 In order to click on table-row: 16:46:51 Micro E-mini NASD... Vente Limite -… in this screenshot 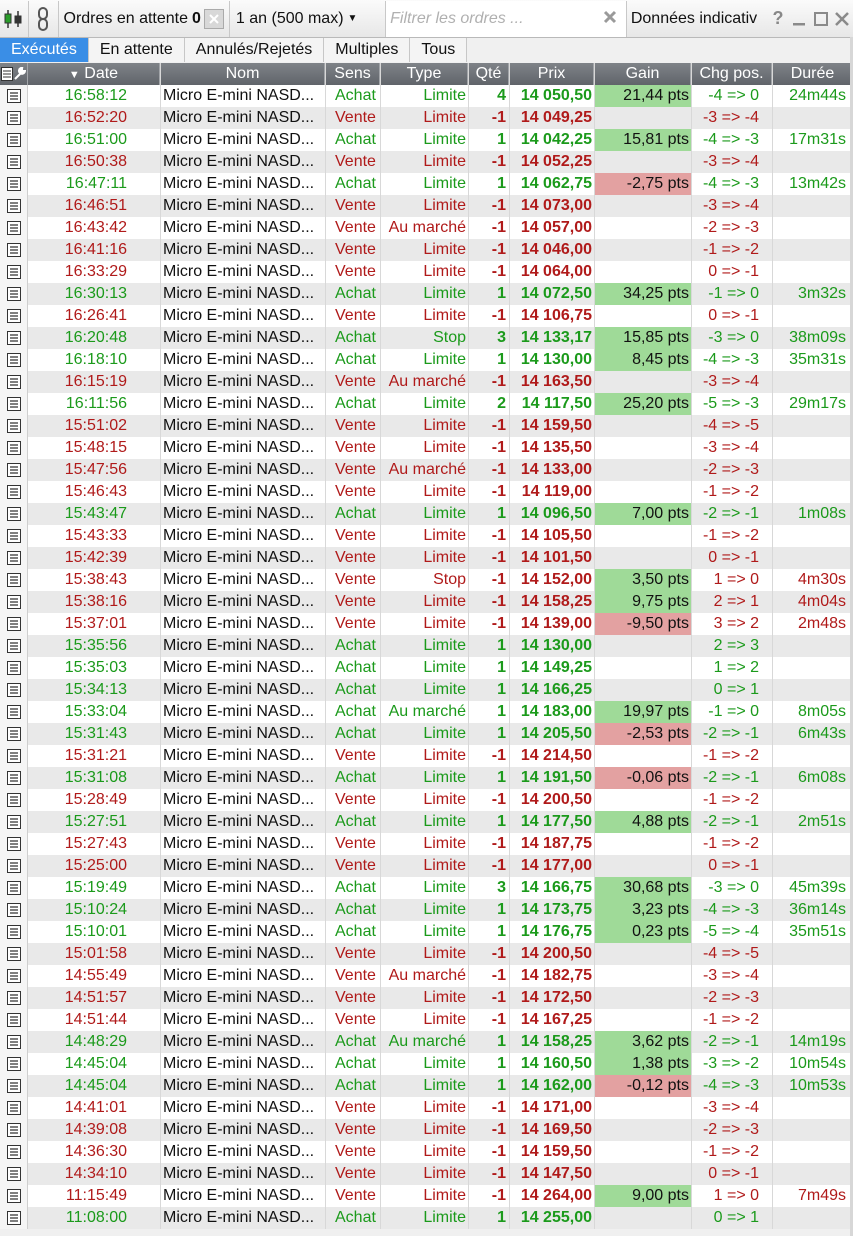, I will do `click(426, 206)`.